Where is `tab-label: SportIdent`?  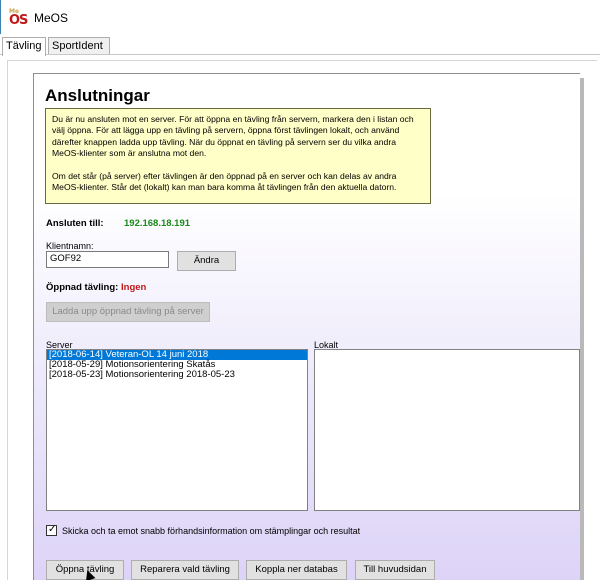 tab-label: SportIdent is located at coordinates (77, 46).